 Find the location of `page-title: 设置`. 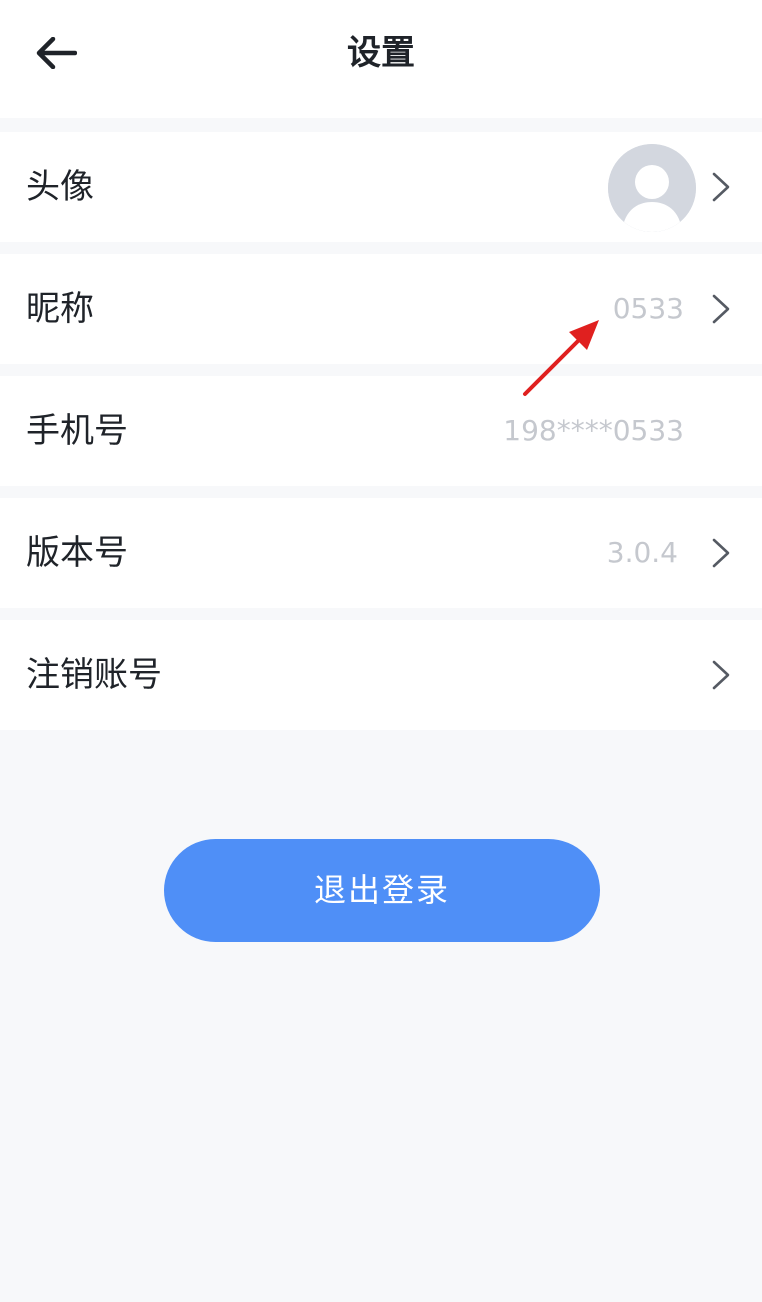

page-title: 设置 is located at coordinates (381, 53).